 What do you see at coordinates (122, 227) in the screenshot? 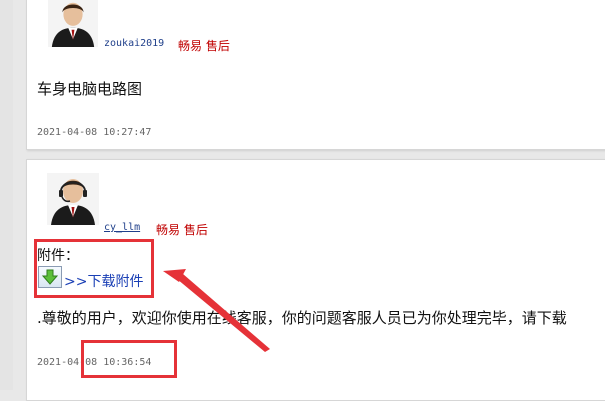
I see `username: cy_llm` at bounding box center [122, 227].